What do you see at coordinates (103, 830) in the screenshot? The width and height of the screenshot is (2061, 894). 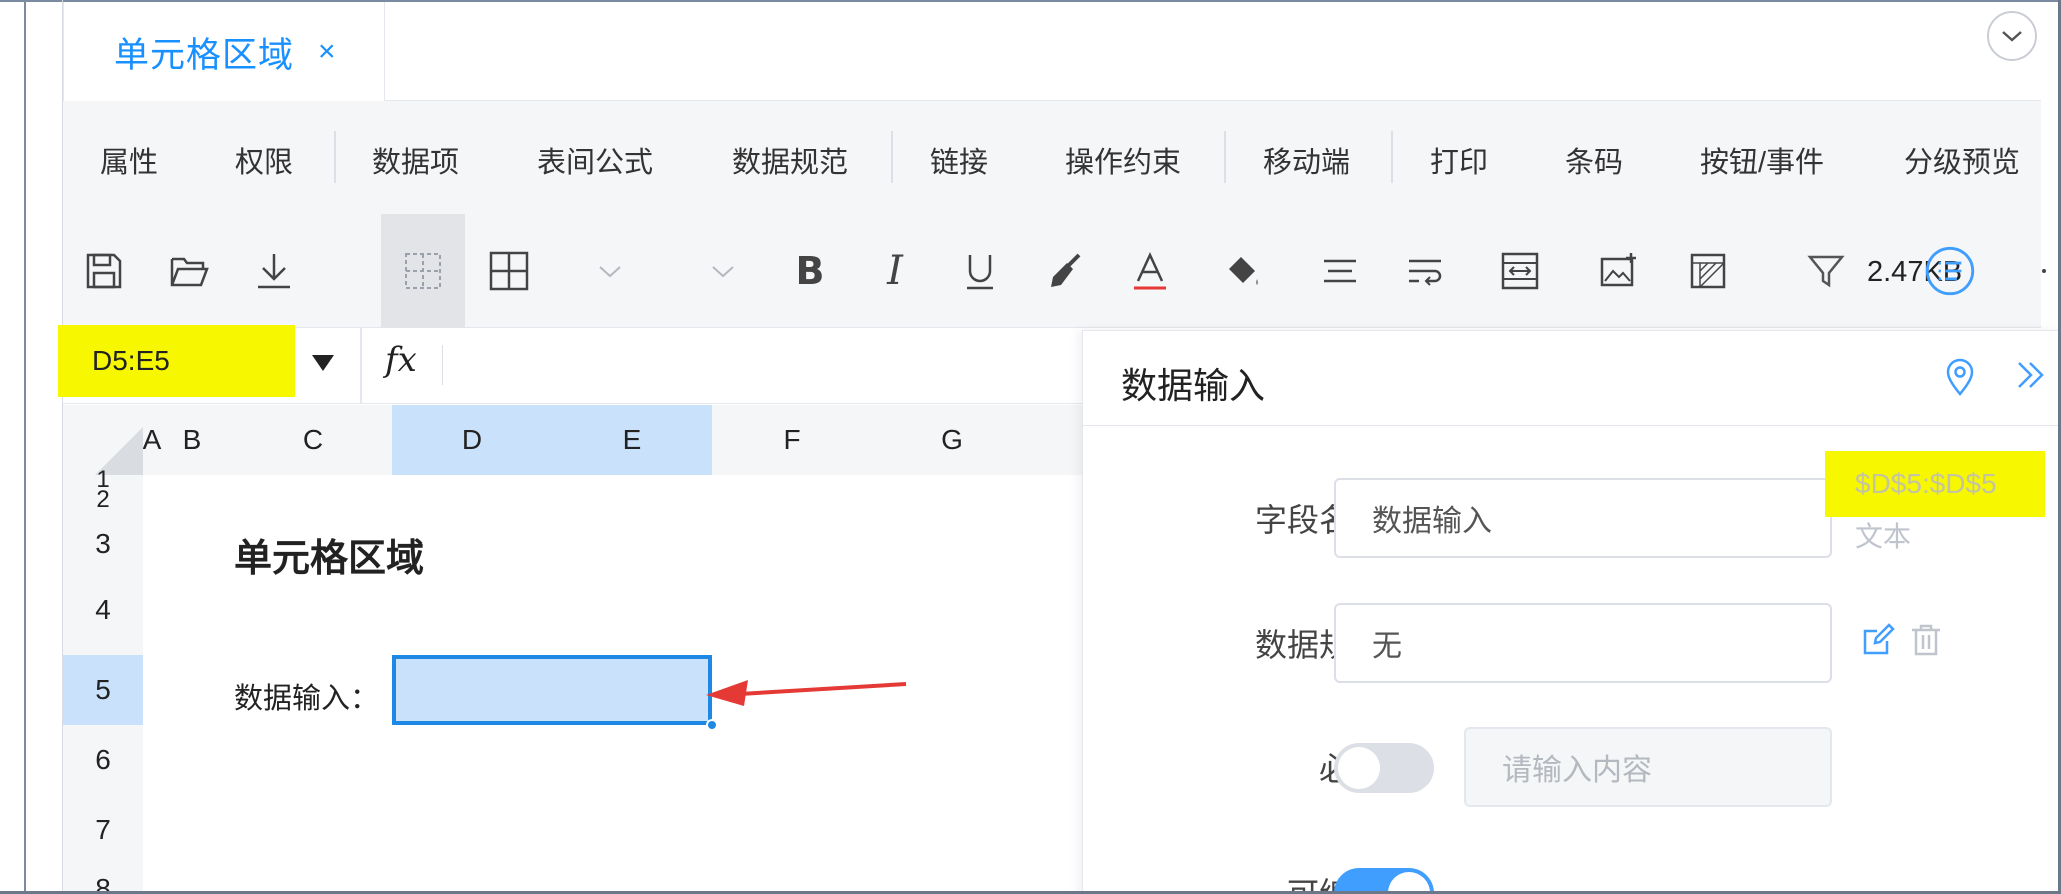 I see `row-header-7: 7` at bounding box center [103, 830].